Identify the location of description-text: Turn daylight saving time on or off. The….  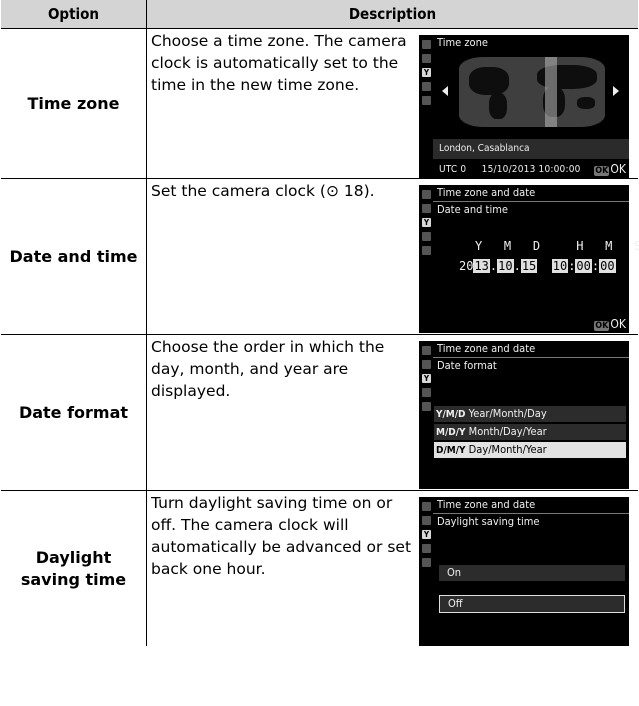
(281, 536).